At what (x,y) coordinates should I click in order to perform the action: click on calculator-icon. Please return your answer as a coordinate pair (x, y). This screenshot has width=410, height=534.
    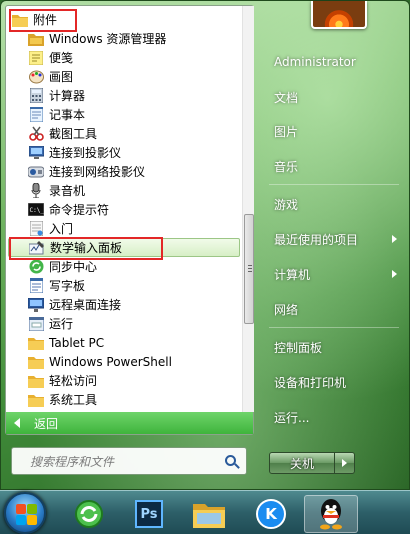
    Looking at the image, I should click on (36, 96).